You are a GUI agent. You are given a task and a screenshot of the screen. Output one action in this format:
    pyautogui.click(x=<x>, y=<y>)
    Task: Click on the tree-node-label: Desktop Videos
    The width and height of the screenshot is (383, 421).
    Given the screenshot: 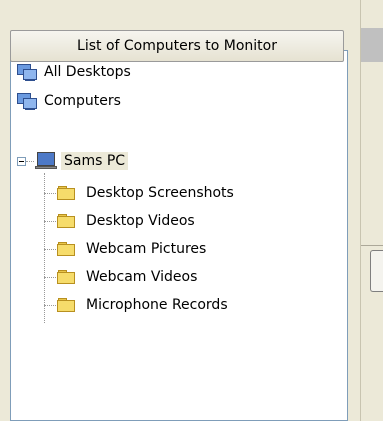 What is the action you would take?
    pyautogui.click(x=140, y=221)
    